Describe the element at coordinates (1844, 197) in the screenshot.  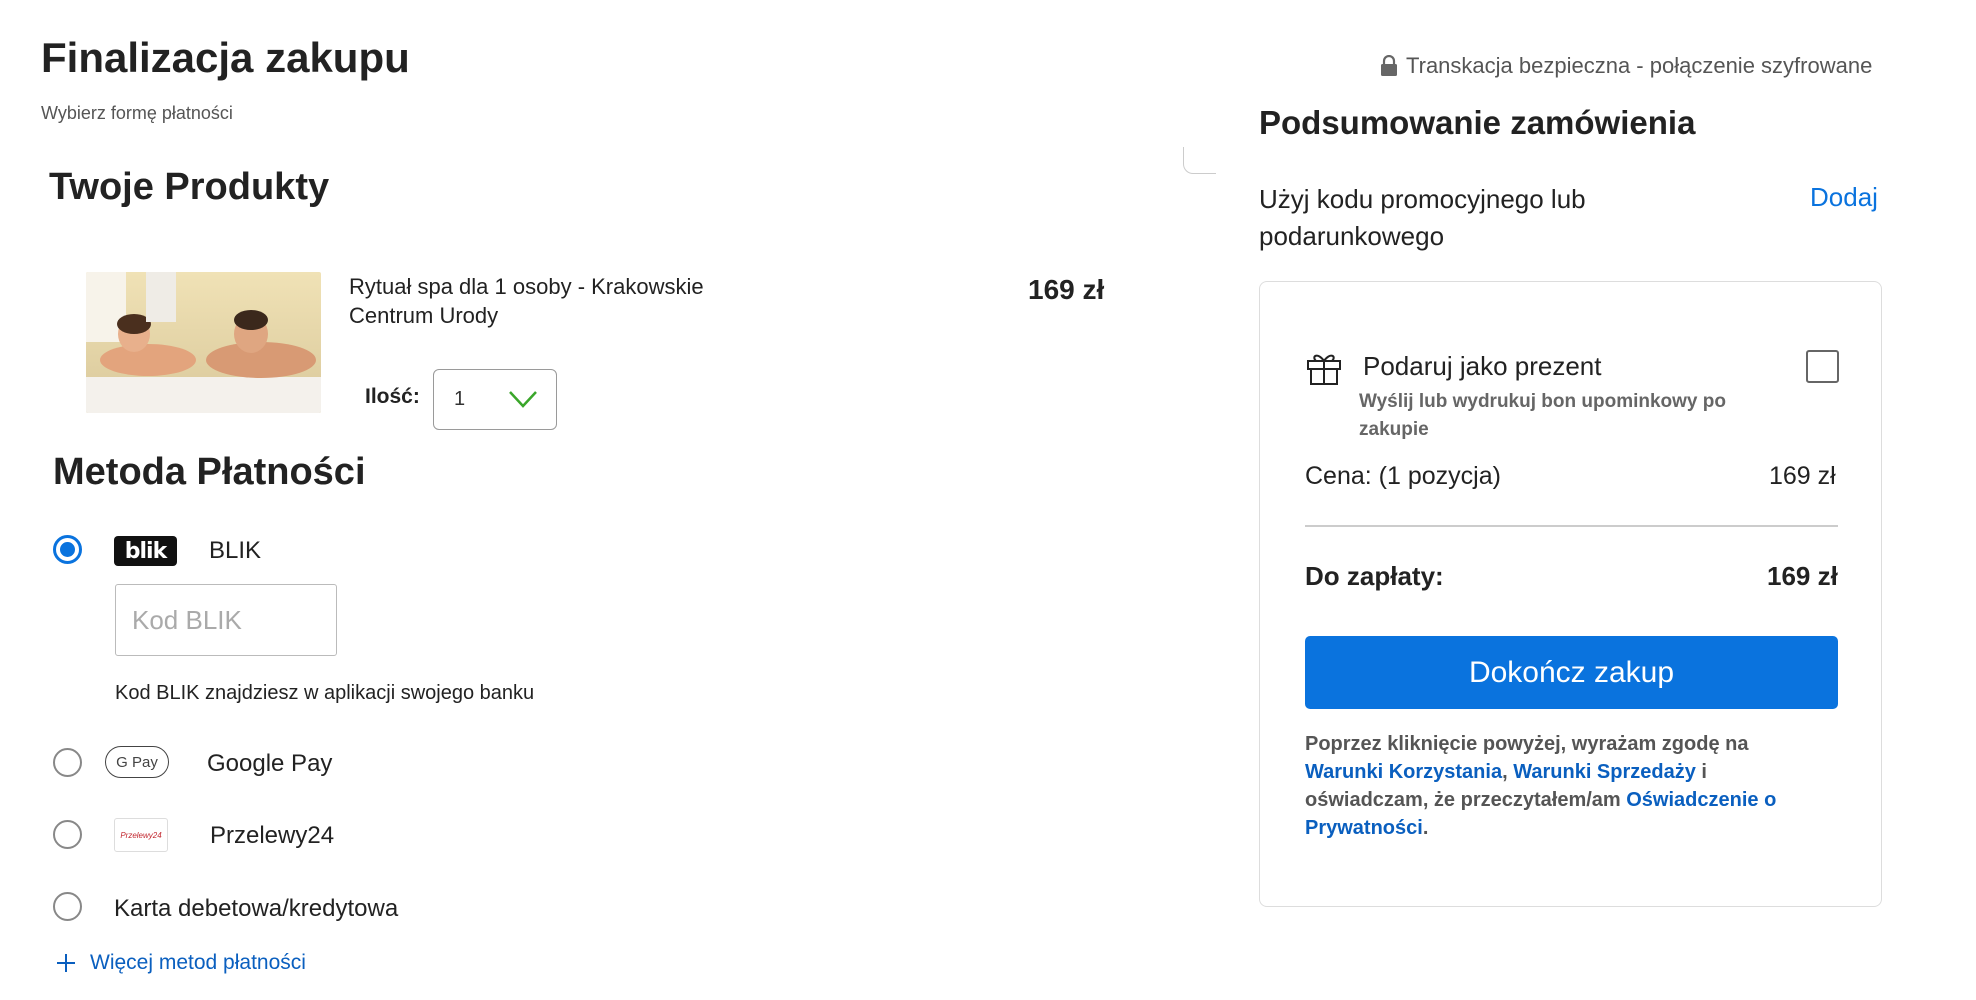
I see `add-promo-code-link: Dodaj` at that location.